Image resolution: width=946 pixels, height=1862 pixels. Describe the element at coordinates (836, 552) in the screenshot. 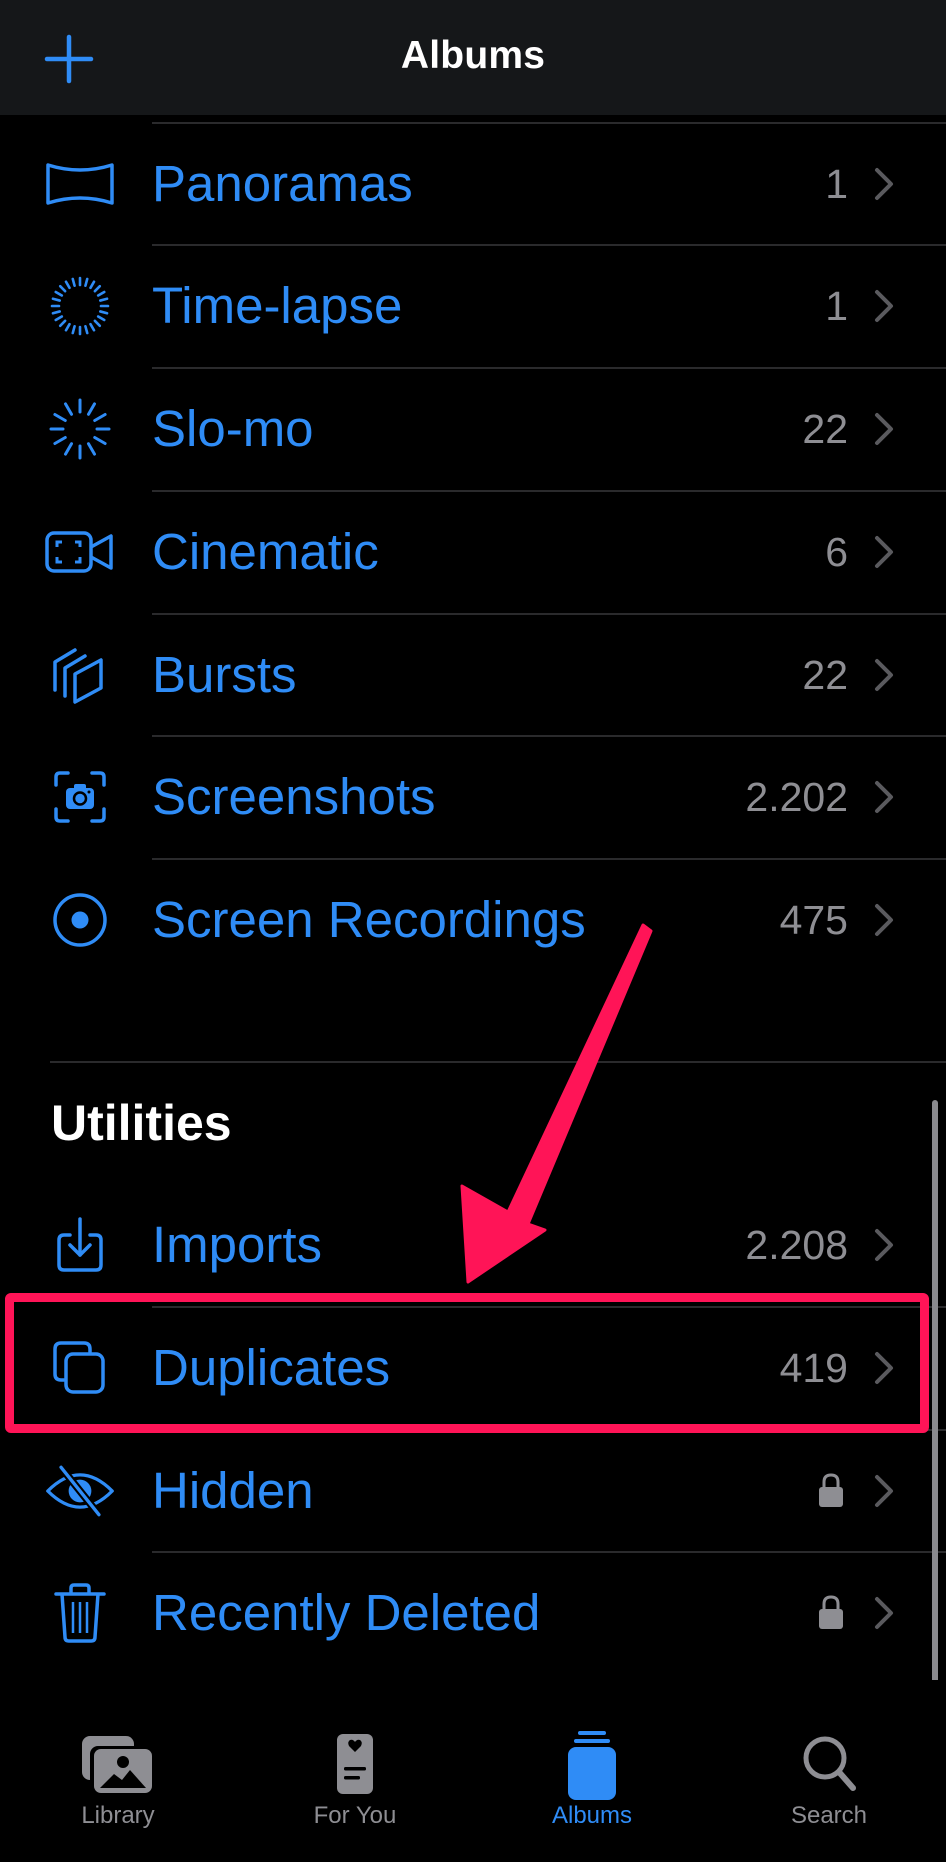

I see `album-count: 6` at that location.